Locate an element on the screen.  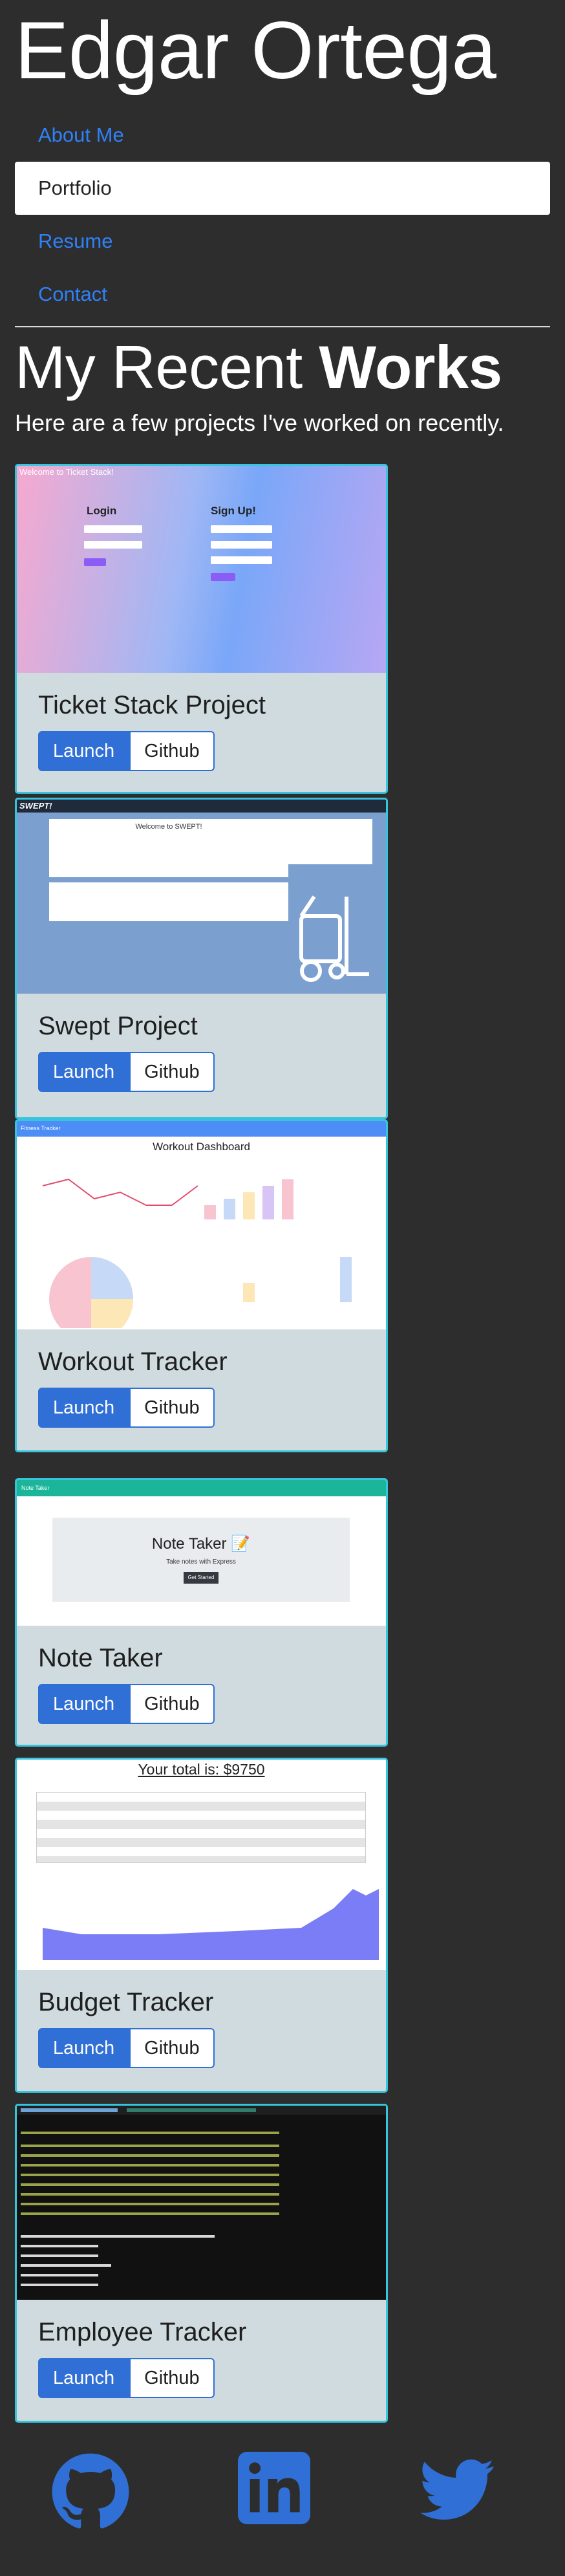
main-nav: About Me Portfolio Resume Contact is located at coordinates (282, 215).